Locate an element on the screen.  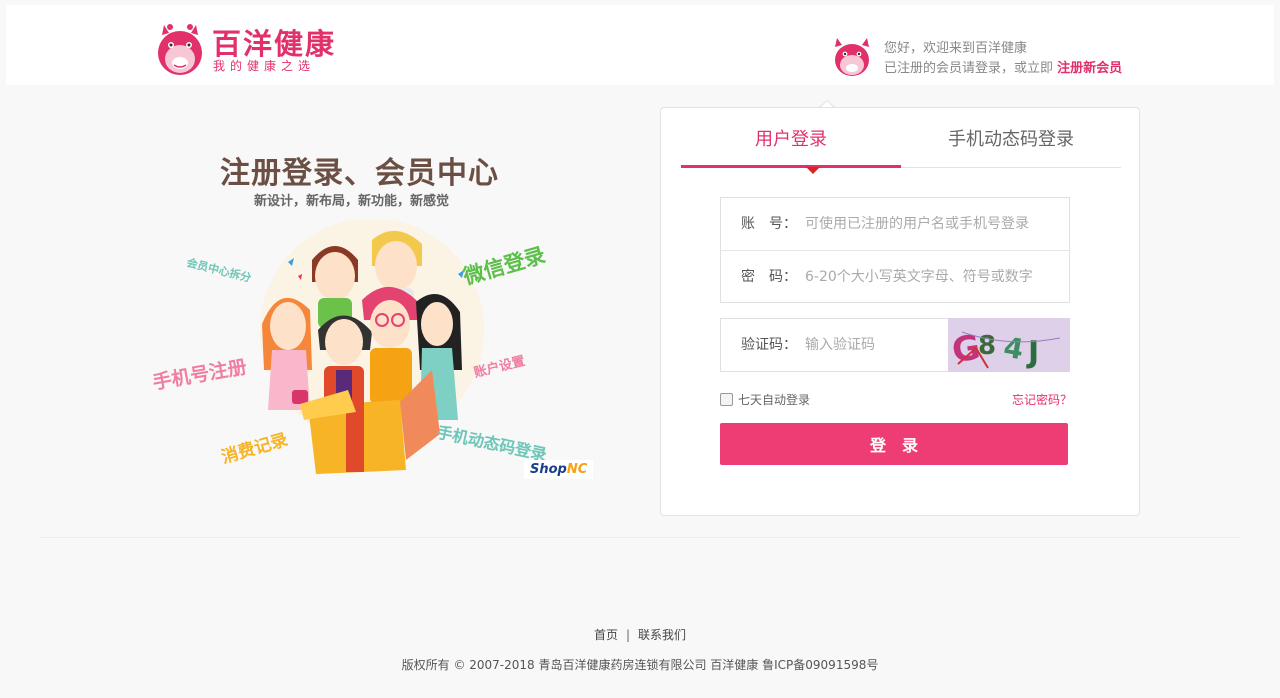
active-tab-indicator is located at coordinates (813, 170).